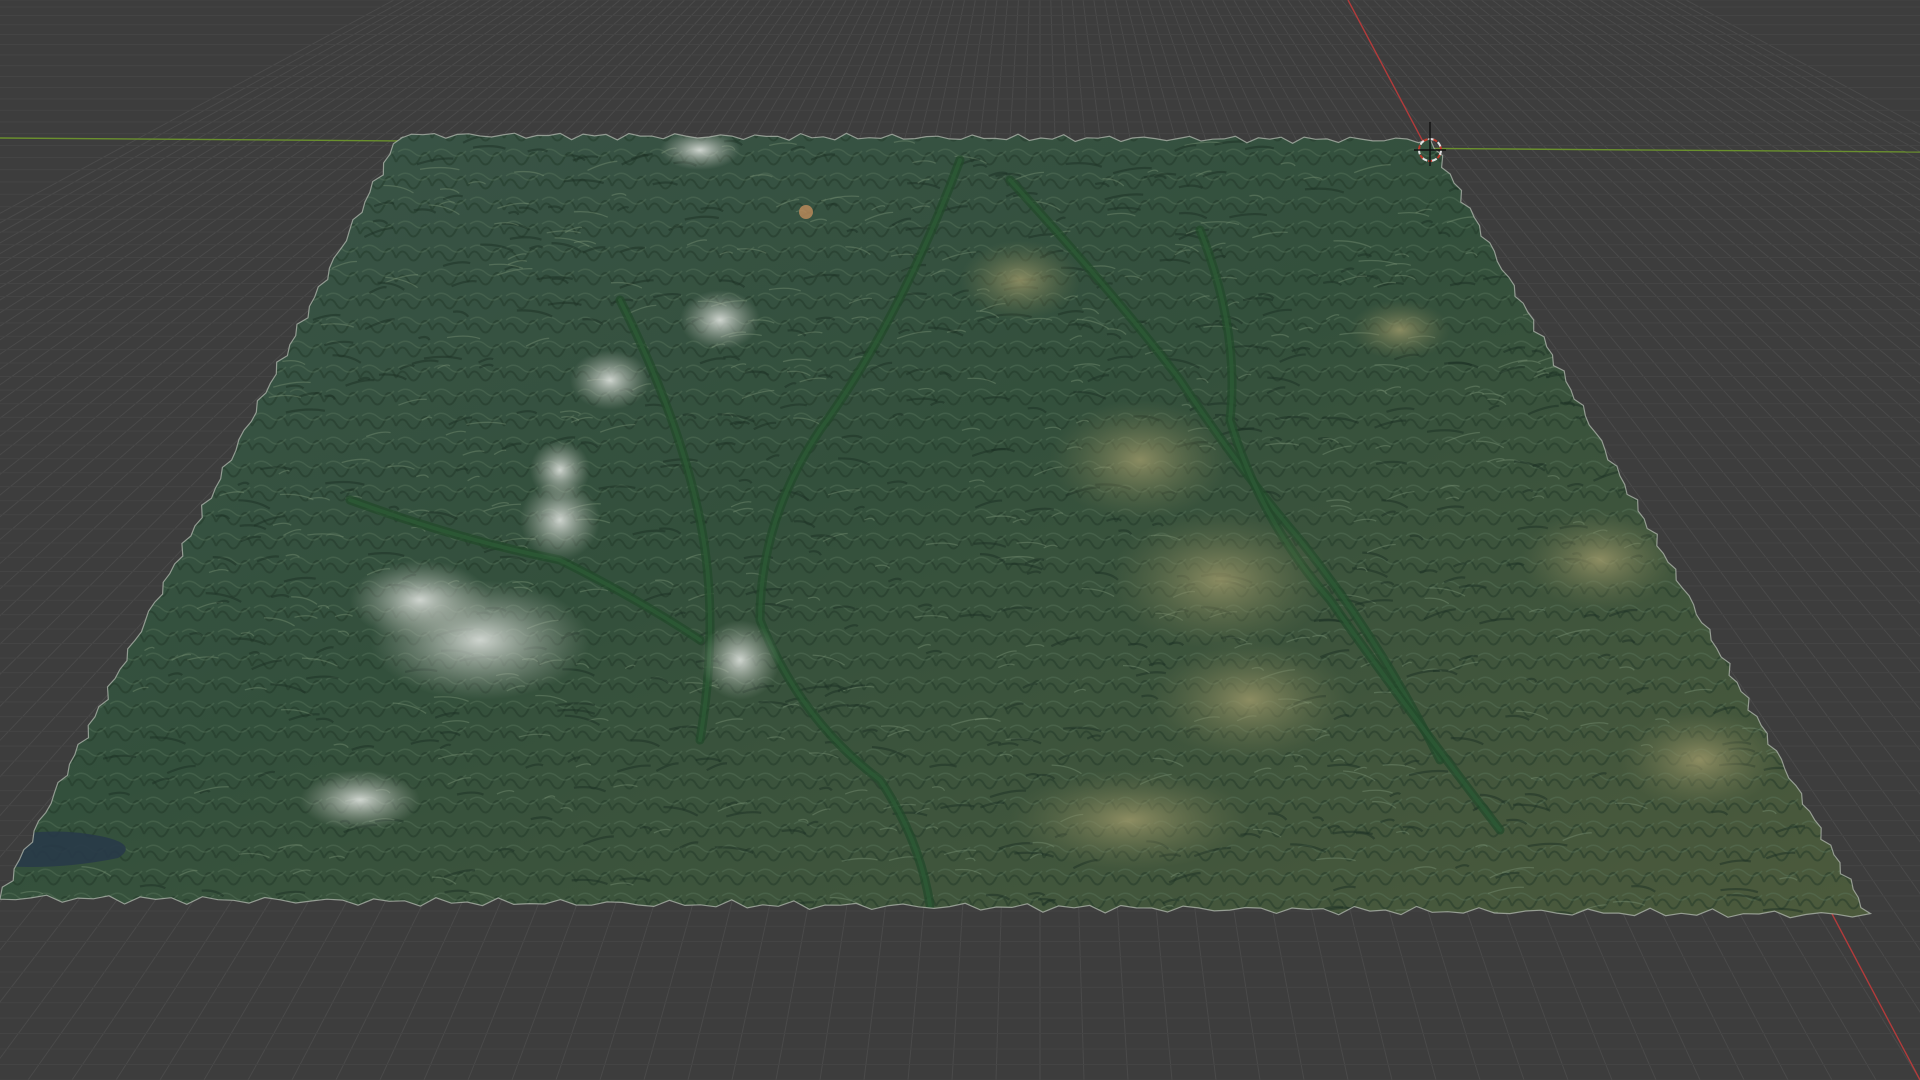  I want to click on terrain-feature, so click(806, 212).